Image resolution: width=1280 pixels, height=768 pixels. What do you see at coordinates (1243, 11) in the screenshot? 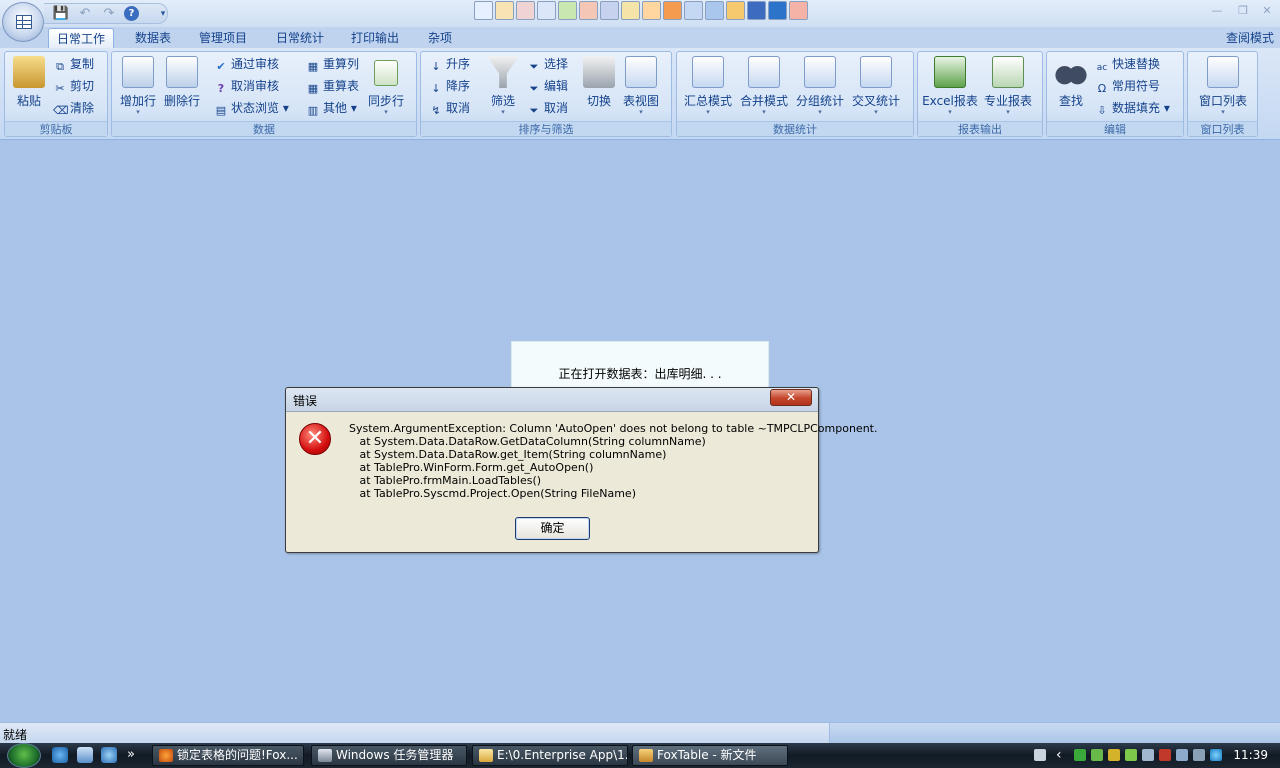
I see `maximize-icon: ❐` at bounding box center [1243, 11].